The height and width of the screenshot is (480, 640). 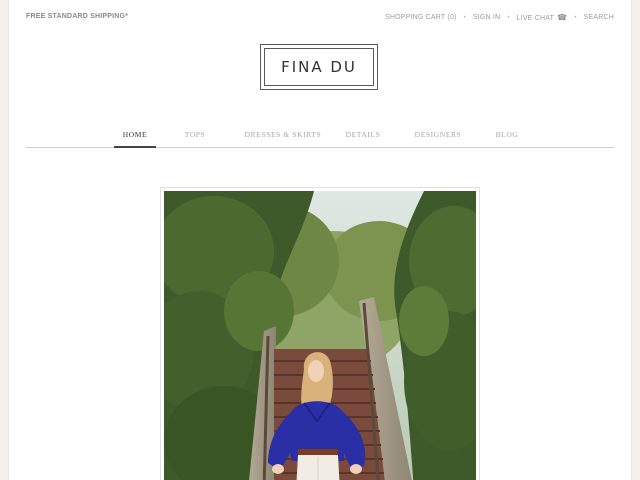 What do you see at coordinates (421, 17) in the screenshot?
I see `shopping-cart-link: SHOPPING CART (0)` at bounding box center [421, 17].